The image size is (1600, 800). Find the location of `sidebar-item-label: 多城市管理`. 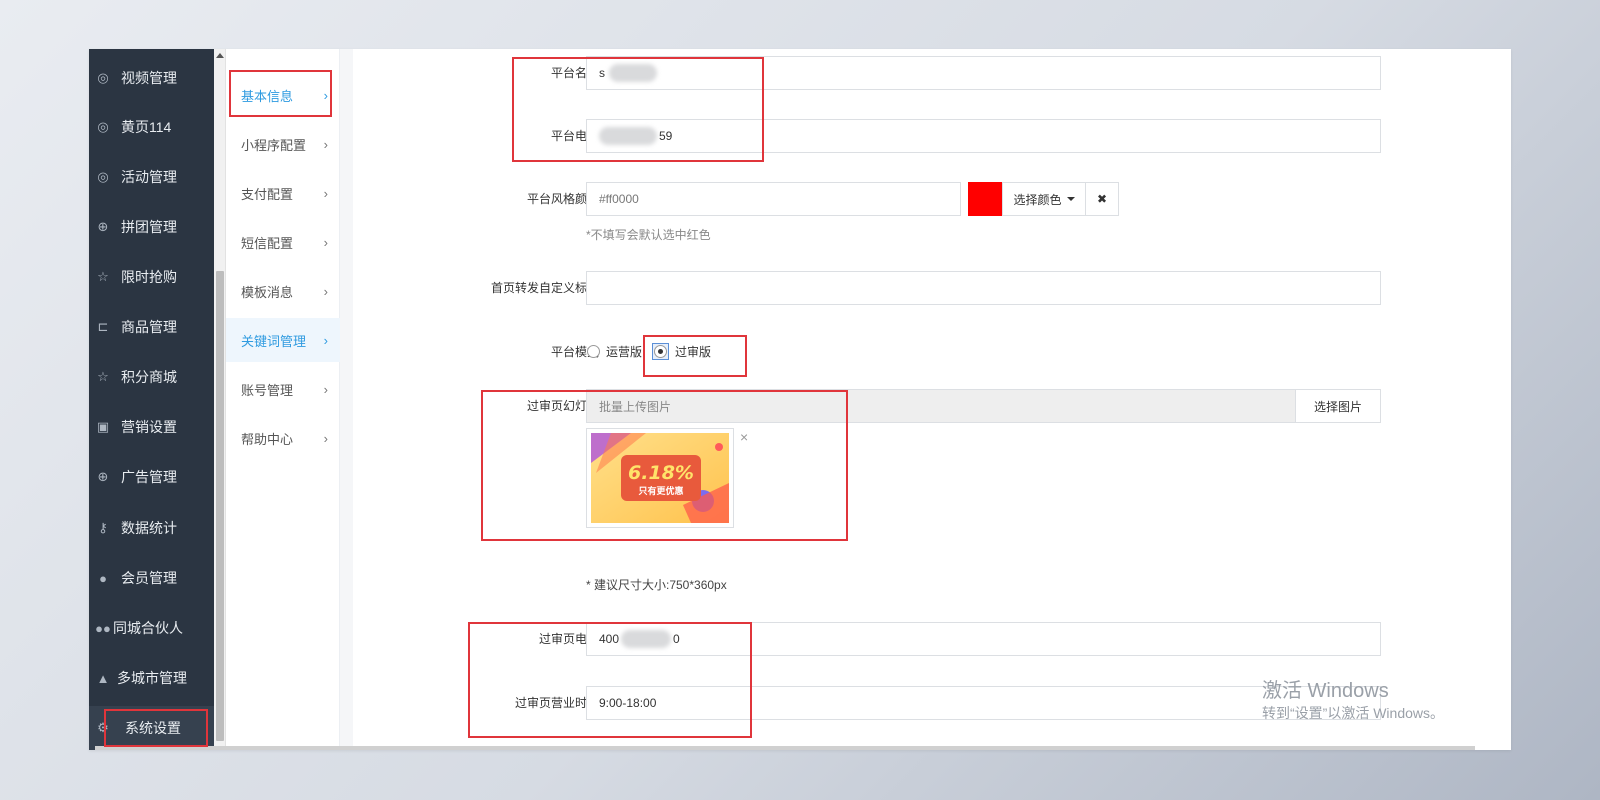

sidebar-item-label: 多城市管理 is located at coordinates (152, 678).